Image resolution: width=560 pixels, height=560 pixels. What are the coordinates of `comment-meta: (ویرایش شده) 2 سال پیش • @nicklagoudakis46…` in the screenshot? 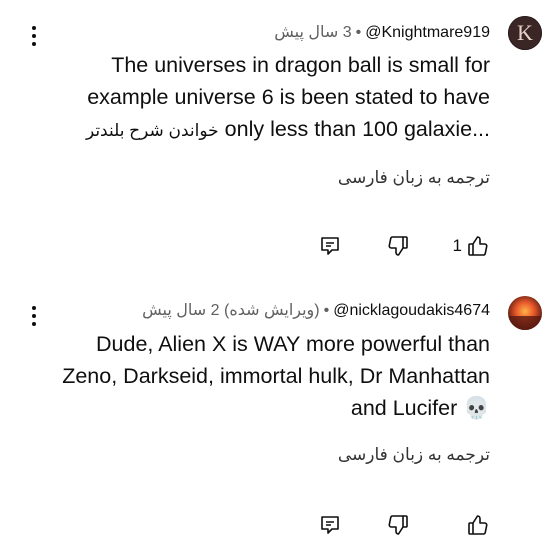 It's located at (316, 310).